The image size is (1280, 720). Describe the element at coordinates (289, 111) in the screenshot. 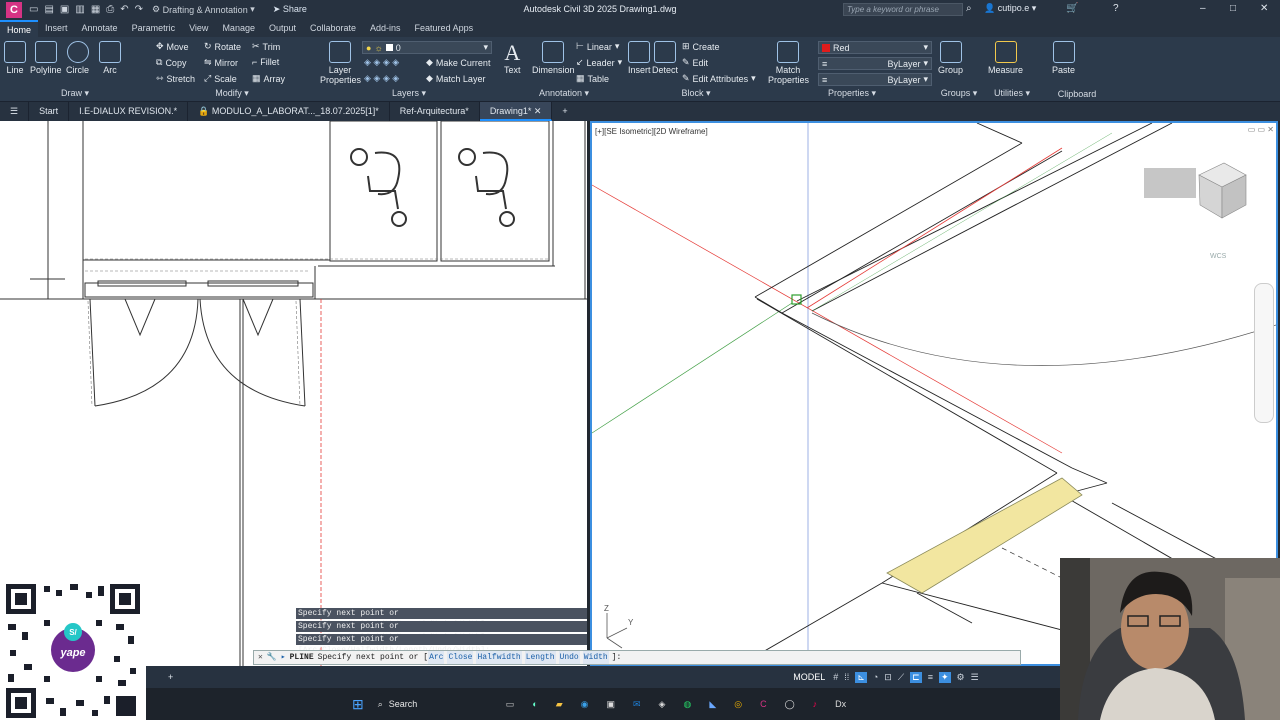

I see `doc-tab-modulo: 🔒 MODULO_A_LABORAT..._18.07.2025[1]*` at that location.